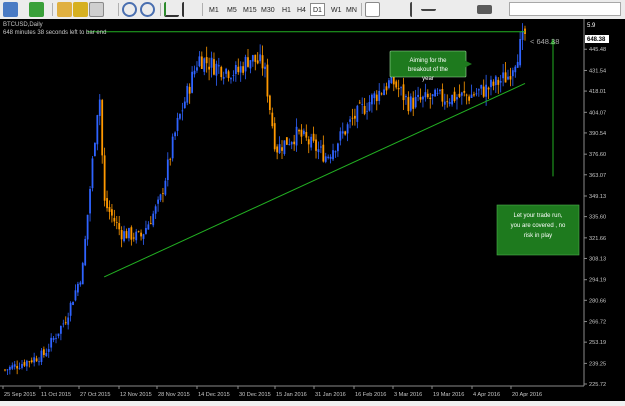 The height and width of the screenshot is (406, 625). What do you see at coordinates (189, 9) in the screenshot?
I see `autoscroll-icon` at bounding box center [189, 9].